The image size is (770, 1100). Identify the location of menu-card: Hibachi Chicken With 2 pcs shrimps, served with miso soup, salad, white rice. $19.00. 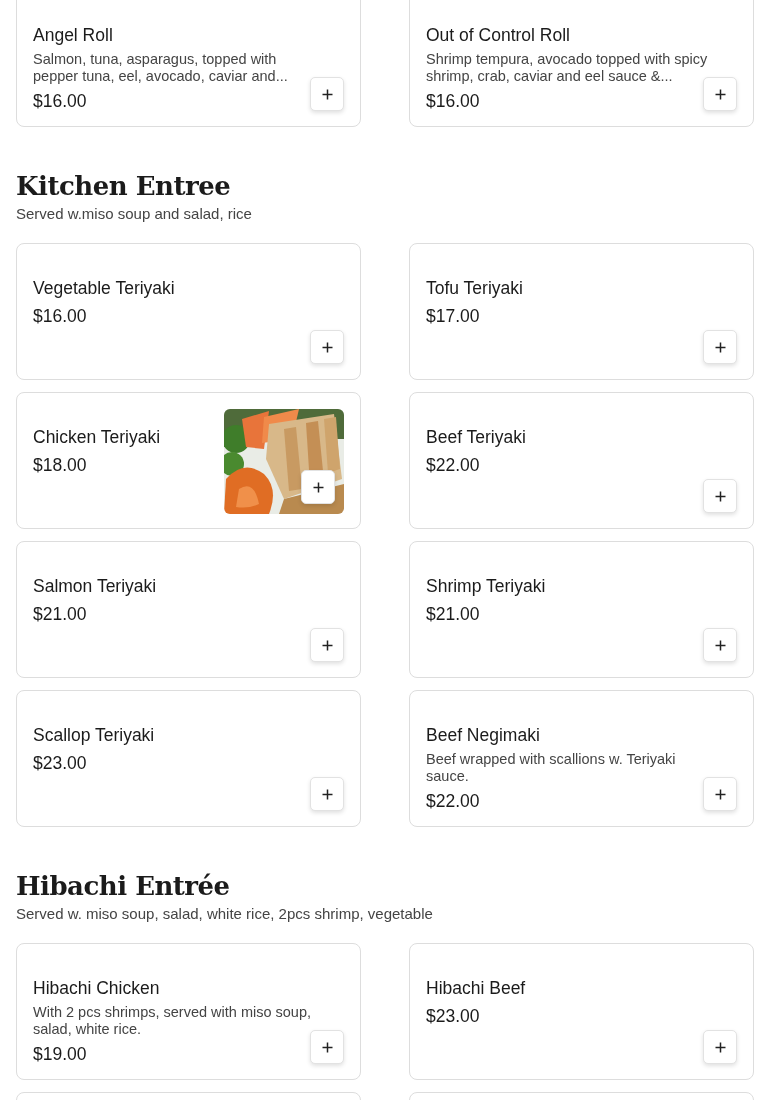
(188, 1011).